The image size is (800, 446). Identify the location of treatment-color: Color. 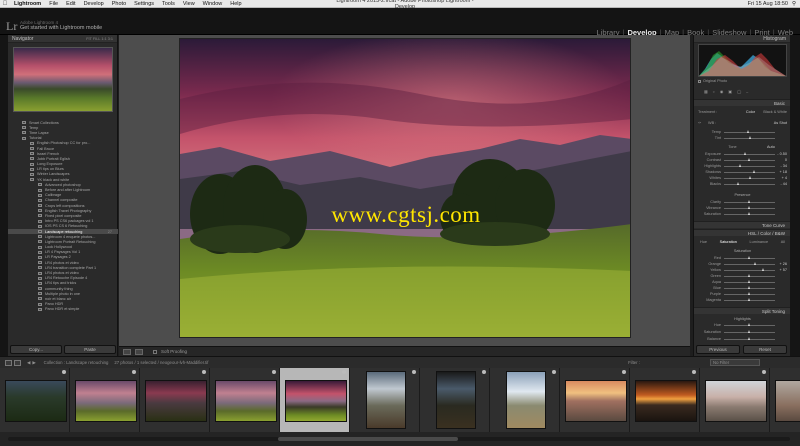
(743, 112).